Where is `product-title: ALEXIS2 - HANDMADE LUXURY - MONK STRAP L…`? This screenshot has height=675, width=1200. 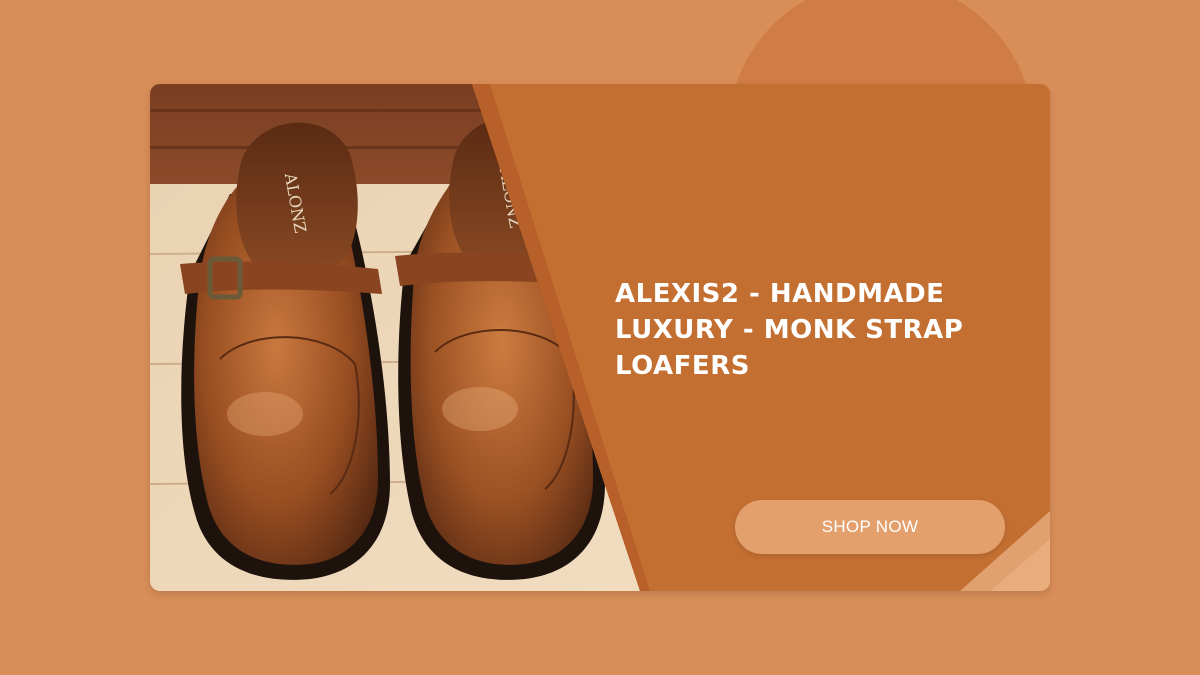
product-title: ALEXIS2 - HANDMADE LUXURY - MONK STRAP L… is located at coordinates (789, 330).